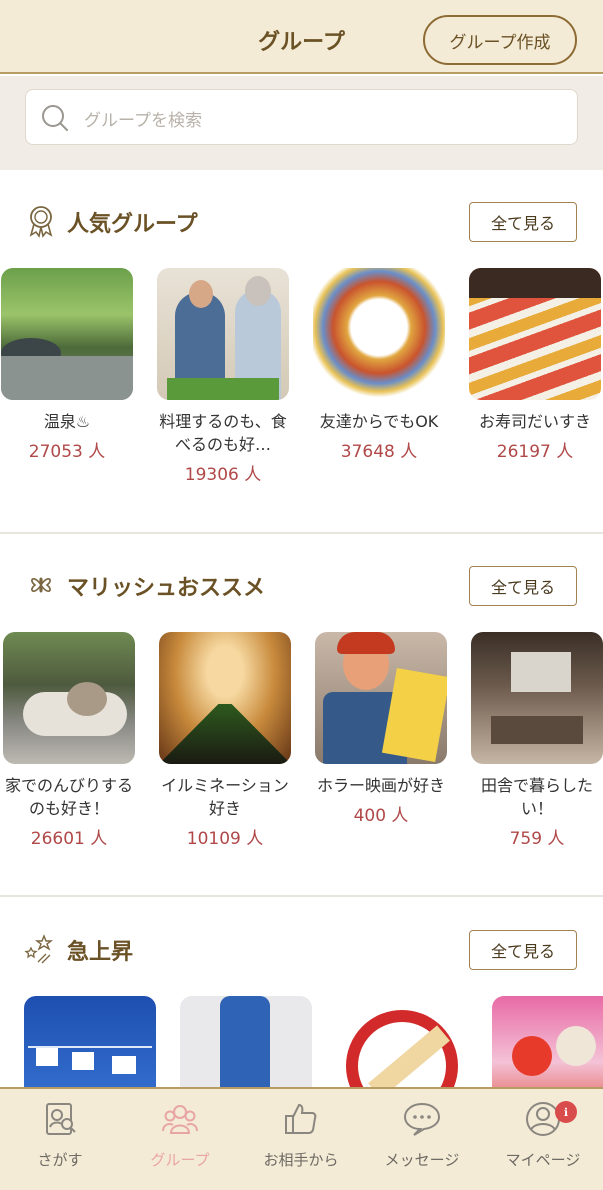 This screenshot has width=603, height=1190. Describe the element at coordinates (543, 1134) in the screenshot. I see `nav-item-mypage: ℹ︎ マイページ` at that location.